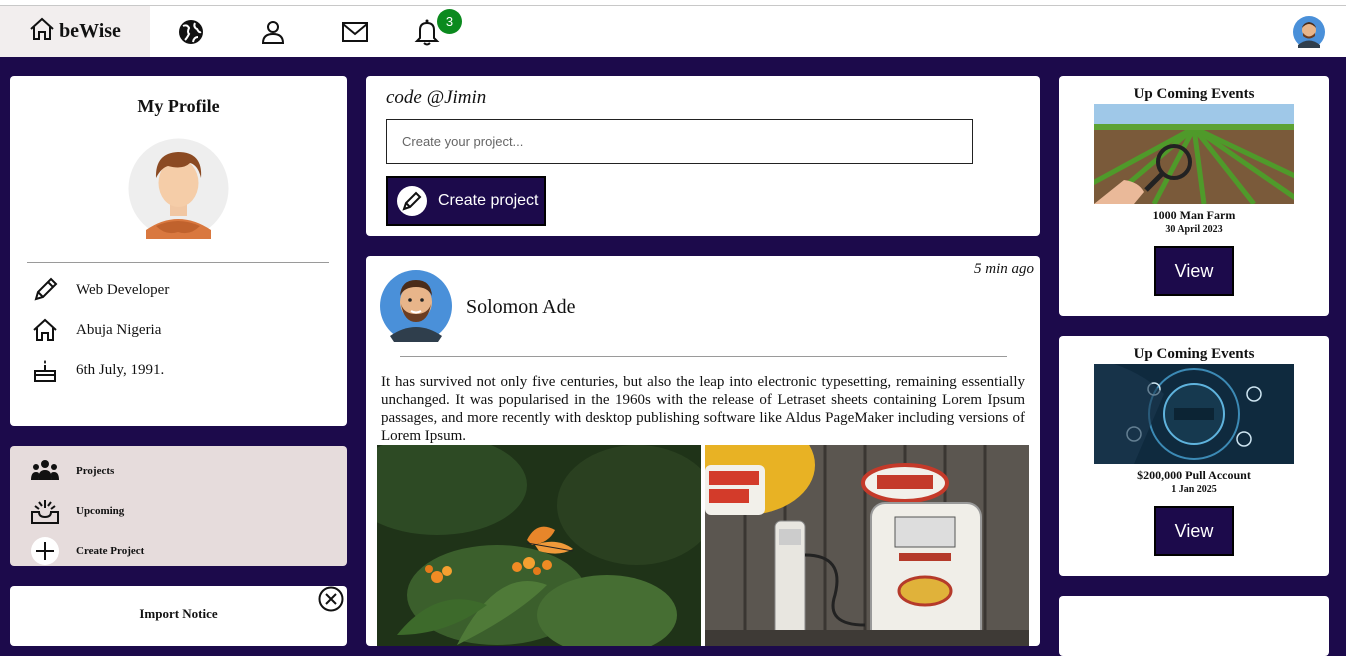 Image resolution: width=1346 pixels, height=656 pixels. I want to click on sidebar-item-label: Projects, so click(95, 471).